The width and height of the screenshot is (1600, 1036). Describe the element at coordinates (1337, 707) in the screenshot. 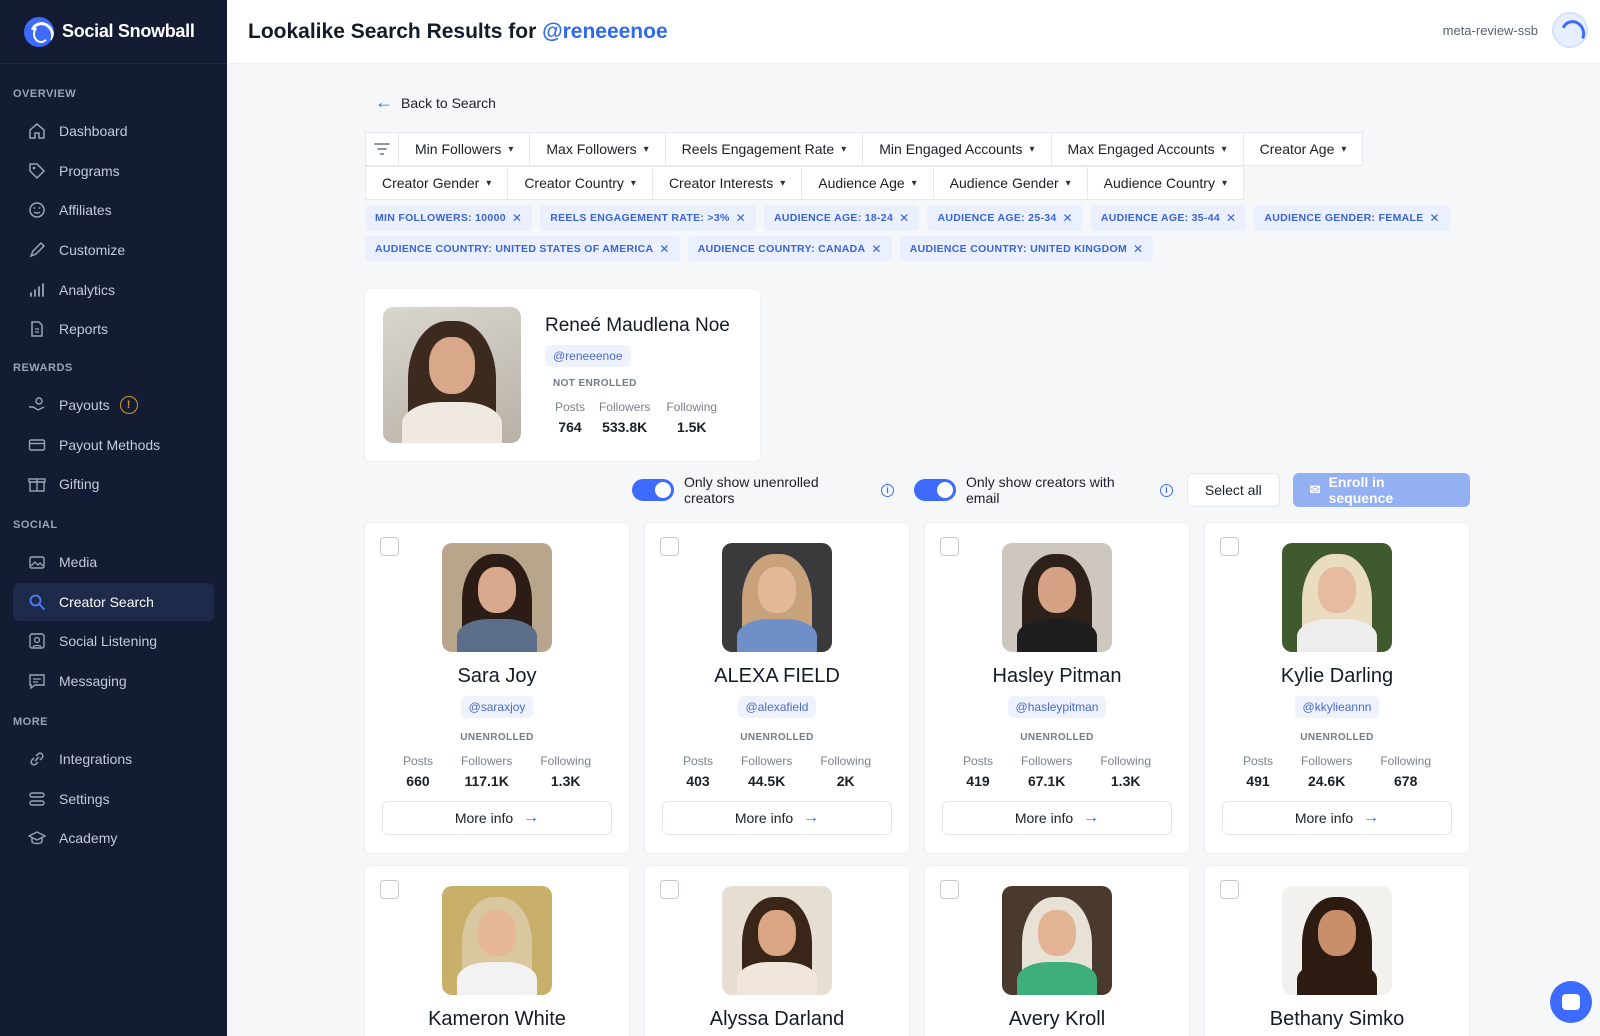

I see `creator-handle: @kkylieannn` at that location.